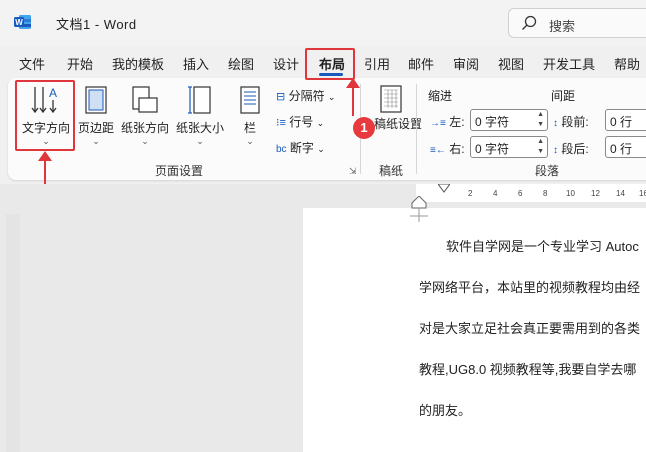  Describe the element at coordinates (438, 123) in the screenshot. I see `indent-left-icon: →≡` at that location.